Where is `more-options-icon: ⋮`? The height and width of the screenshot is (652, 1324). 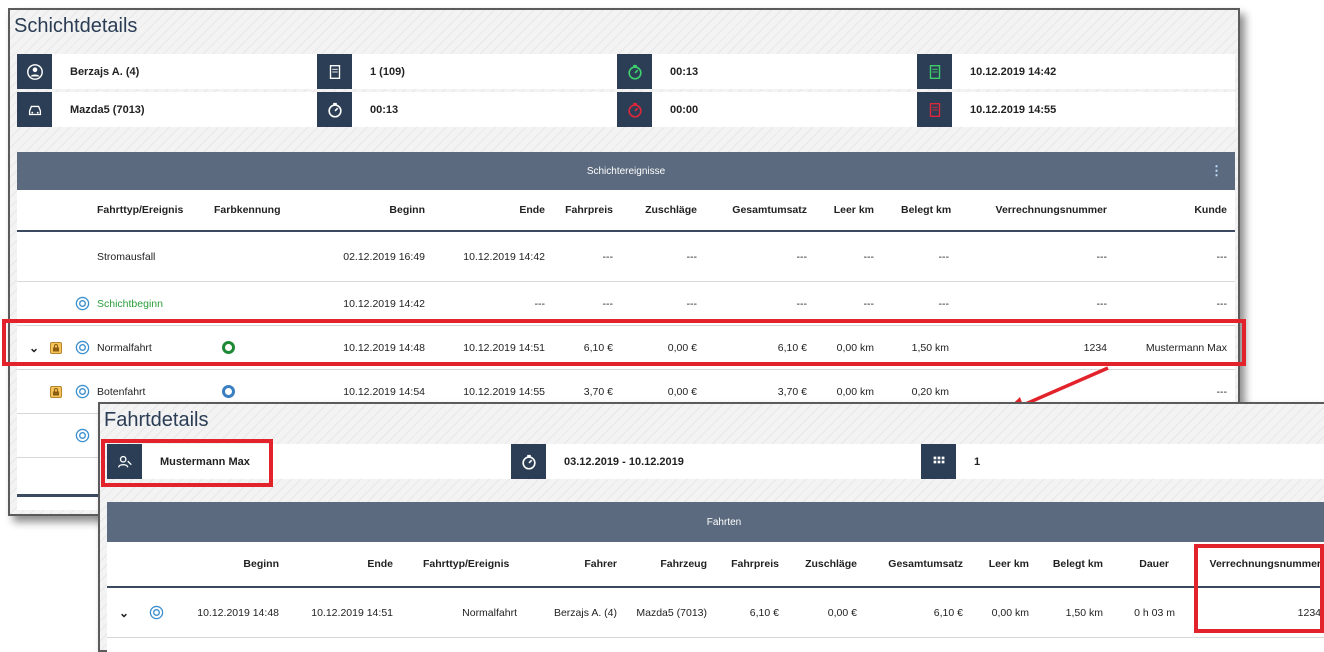 more-options-icon: ⋮ is located at coordinates (1216, 171).